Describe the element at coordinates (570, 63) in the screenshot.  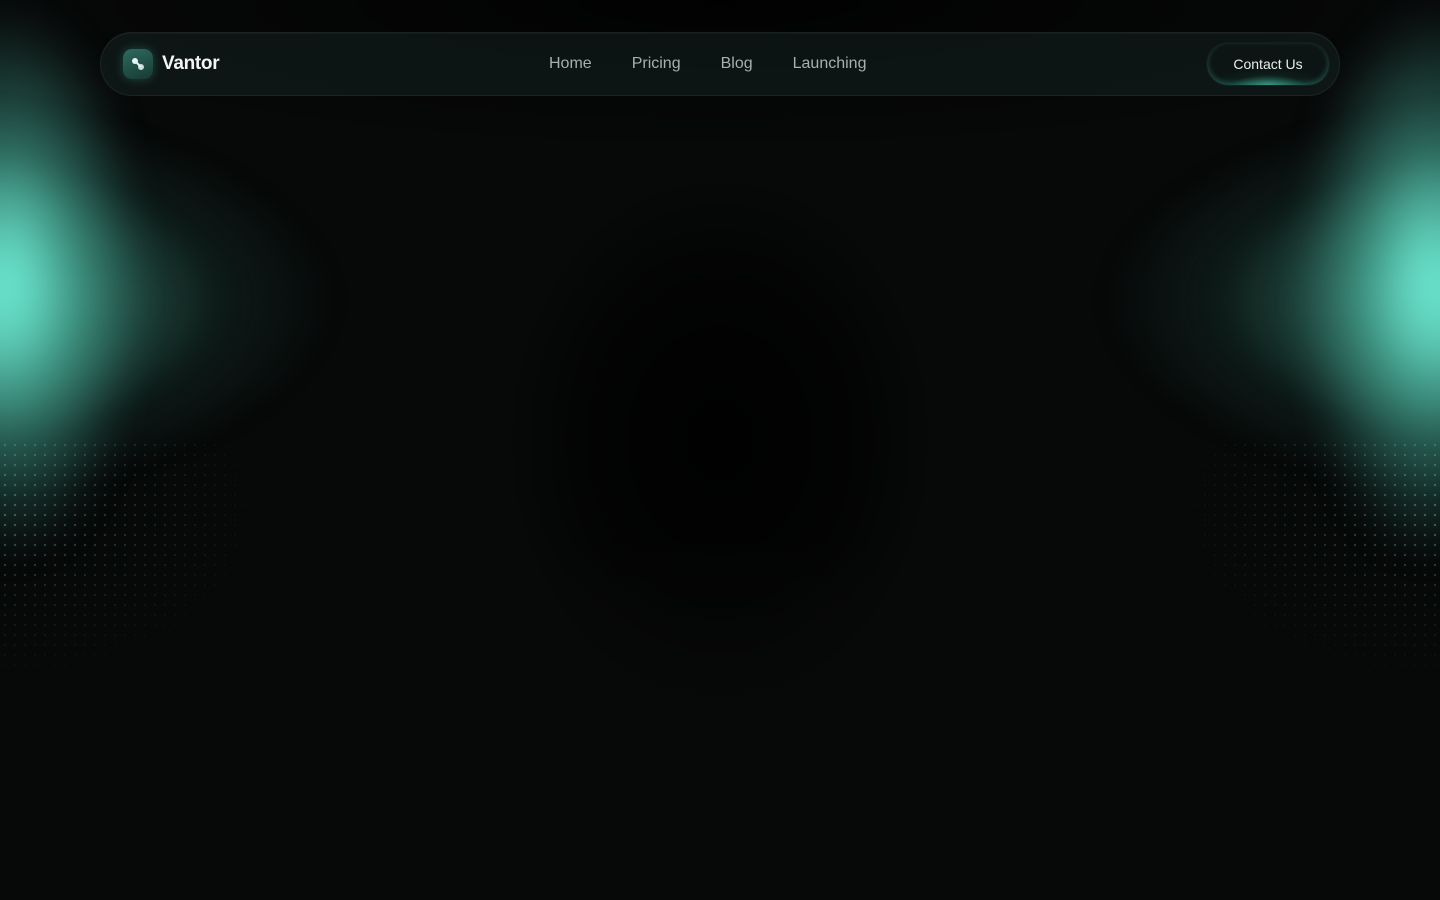
I see `nav-link-home: Home` at that location.